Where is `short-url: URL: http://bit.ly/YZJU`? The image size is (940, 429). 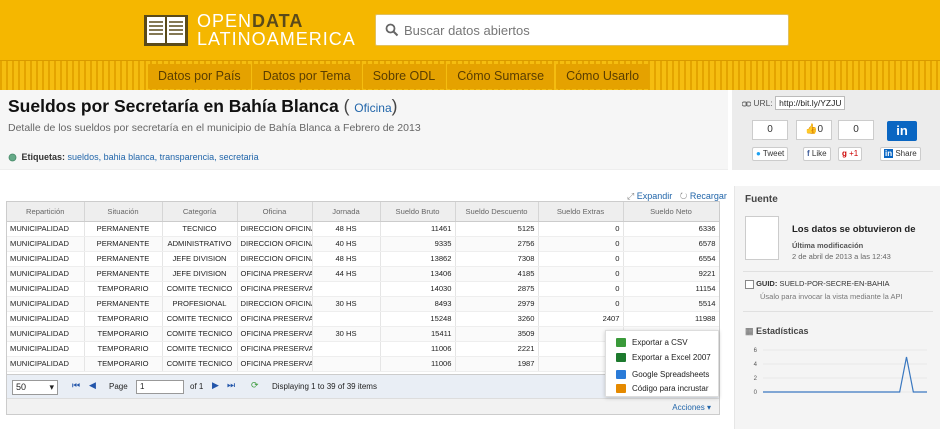
short-url: URL: http://bit.ly/YZJU is located at coordinates (793, 103).